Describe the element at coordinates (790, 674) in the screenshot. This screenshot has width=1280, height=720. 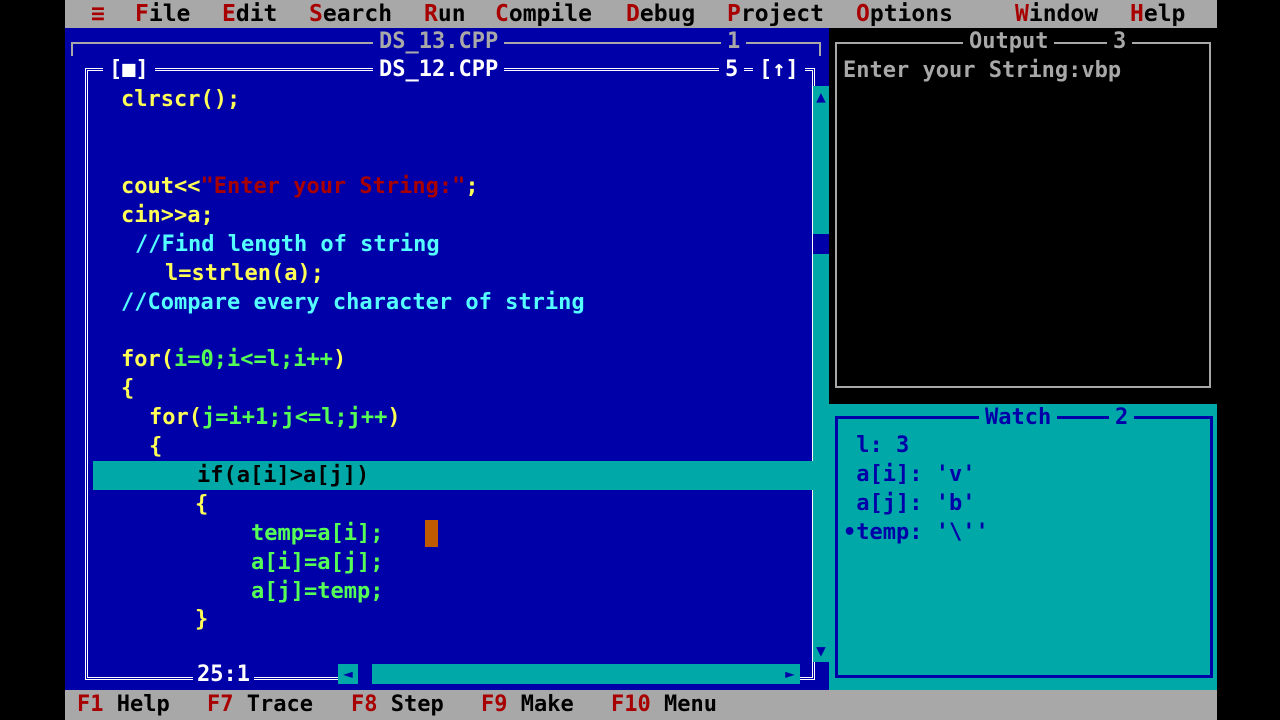
I see `scroll-right-icon: ►` at that location.